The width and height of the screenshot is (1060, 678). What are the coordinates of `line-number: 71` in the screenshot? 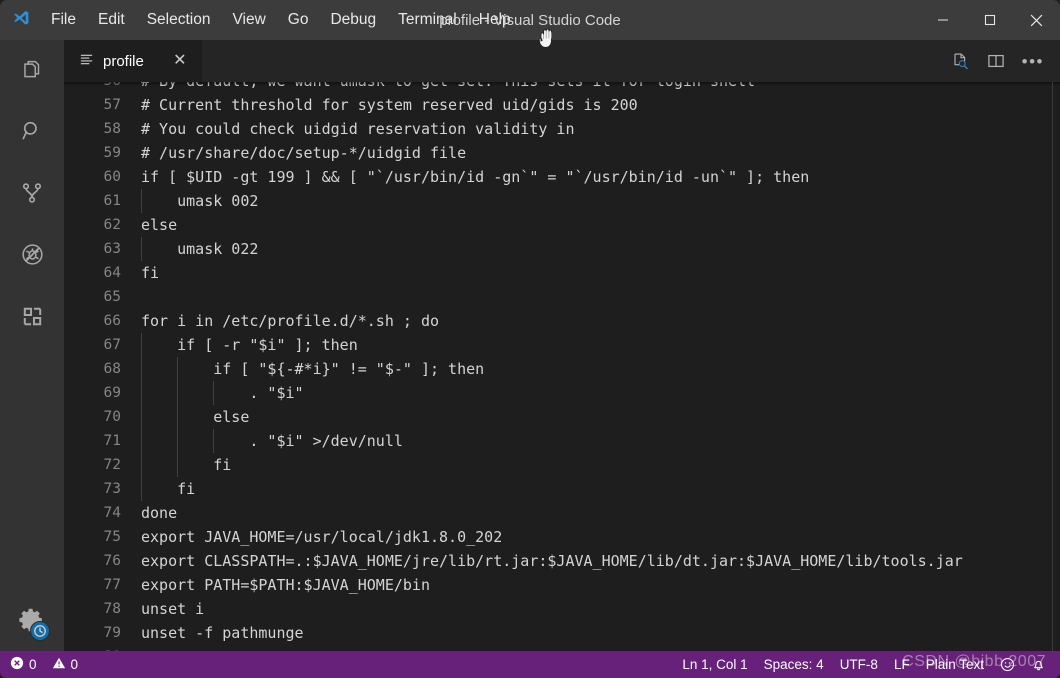 It's located at (112, 441).